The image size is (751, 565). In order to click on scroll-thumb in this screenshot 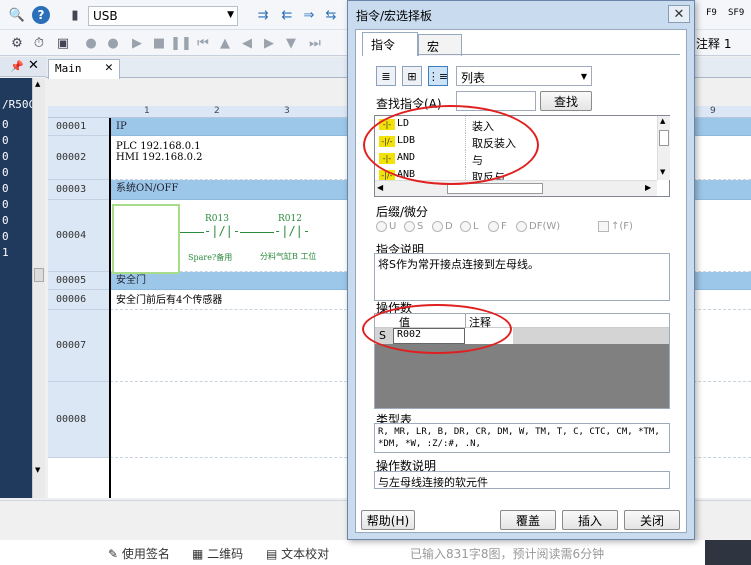, I will do `click(39, 275)`.